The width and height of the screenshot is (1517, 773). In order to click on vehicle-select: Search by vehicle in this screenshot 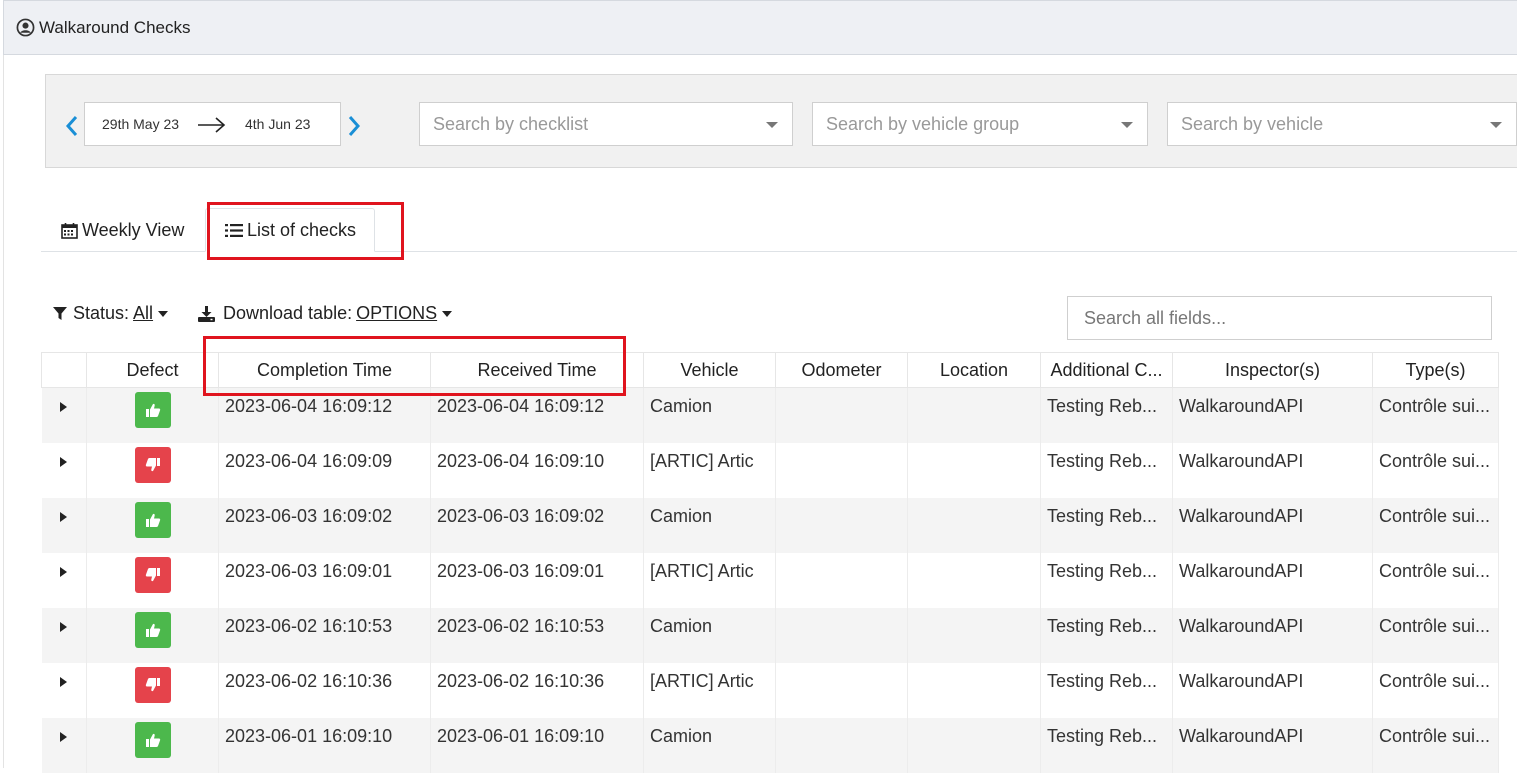, I will do `click(1342, 124)`.